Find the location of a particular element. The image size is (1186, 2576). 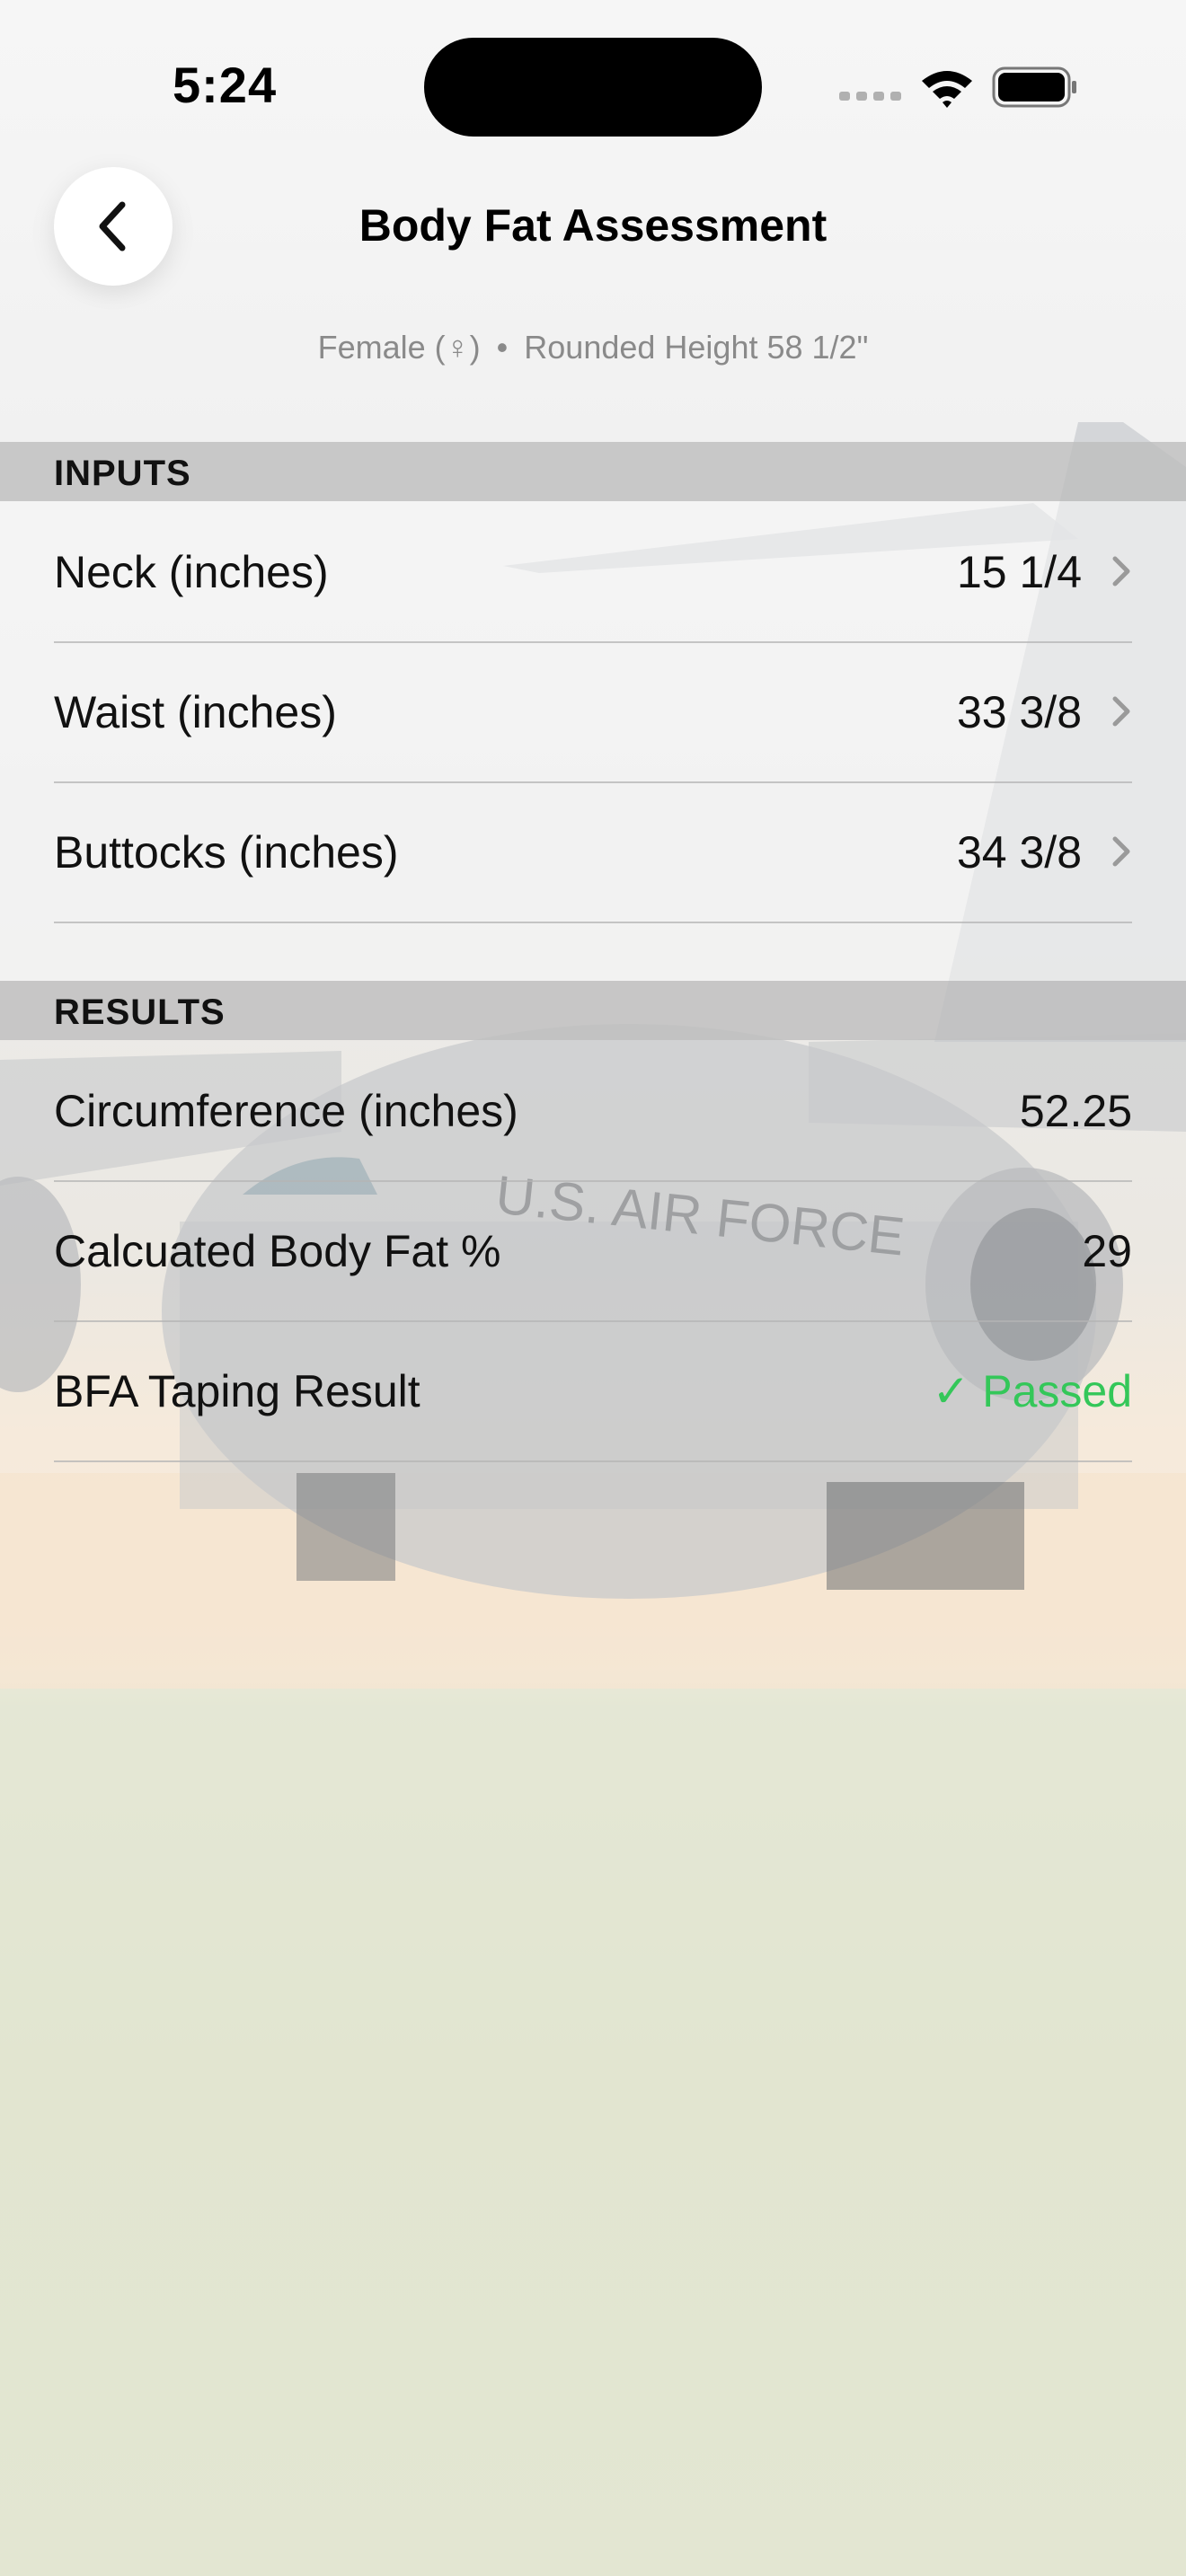

row-value: 15 1/4 is located at coordinates (1019, 572).